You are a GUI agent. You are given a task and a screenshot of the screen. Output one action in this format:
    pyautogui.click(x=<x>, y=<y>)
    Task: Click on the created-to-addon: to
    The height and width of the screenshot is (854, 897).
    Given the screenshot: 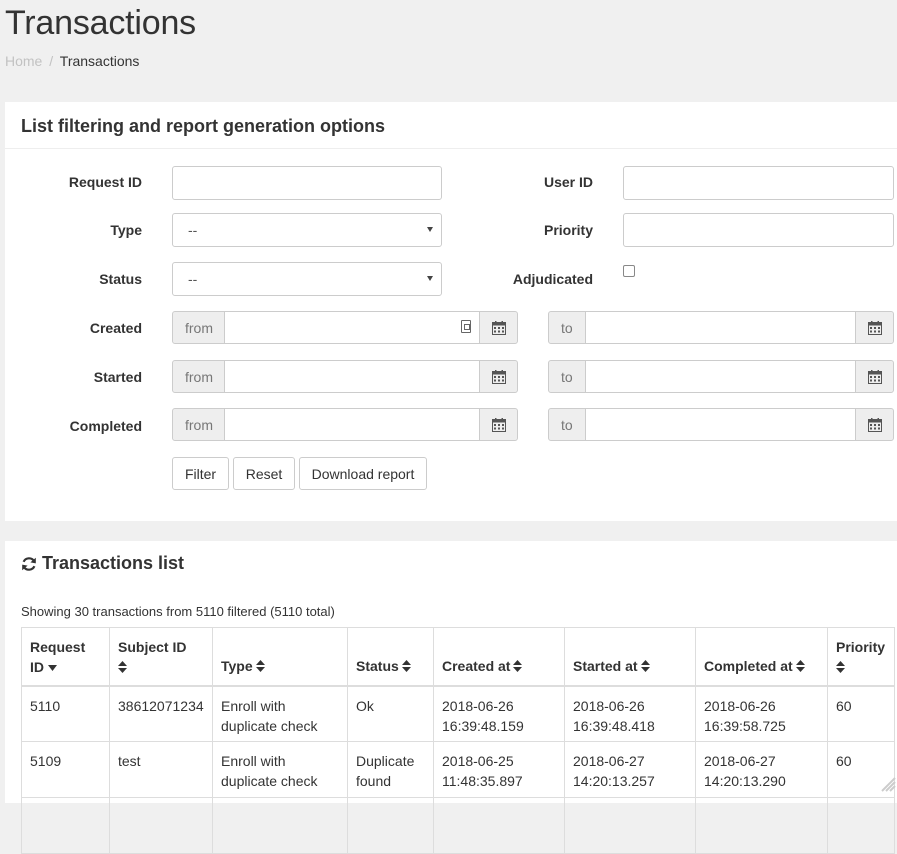 What is the action you would take?
    pyautogui.click(x=567, y=327)
    